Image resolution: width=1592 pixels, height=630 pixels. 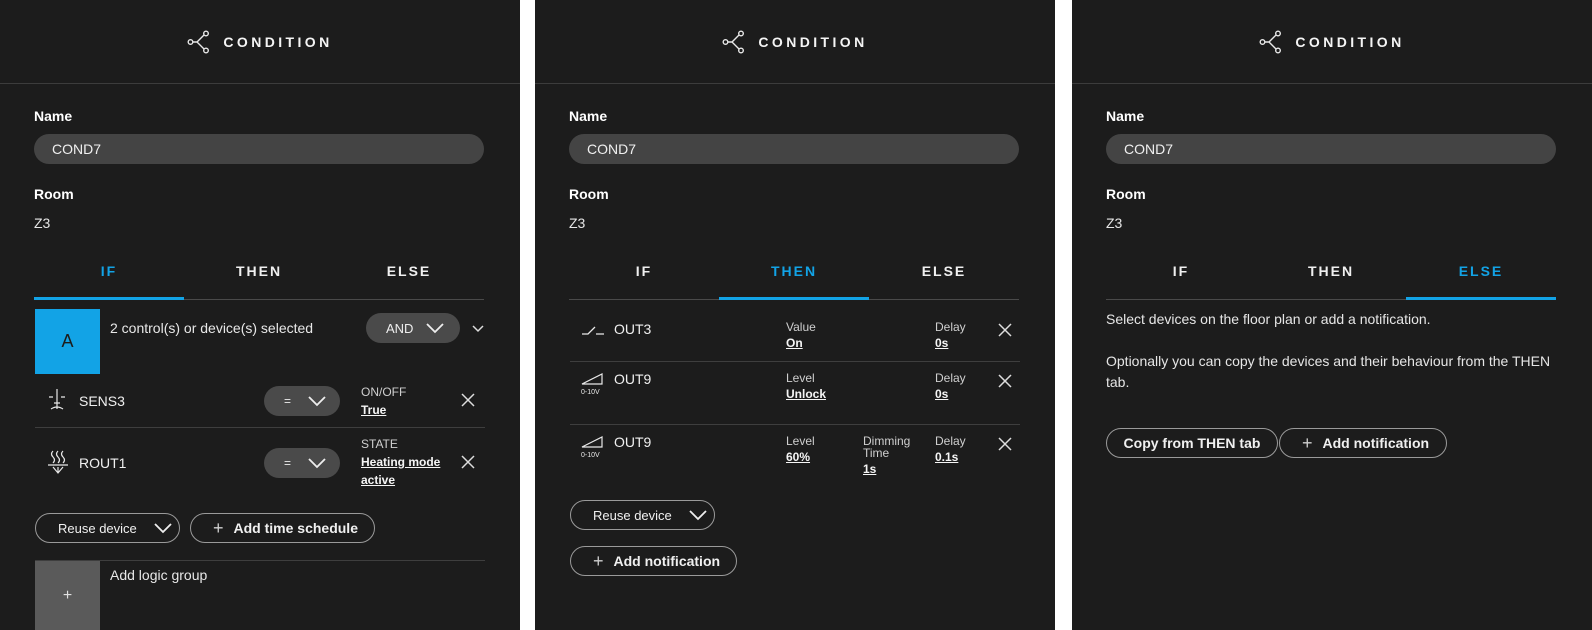 What do you see at coordinates (806, 394) in the screenshot?
I see `param-value-link: Unlock` at bounding box center [806, 394].